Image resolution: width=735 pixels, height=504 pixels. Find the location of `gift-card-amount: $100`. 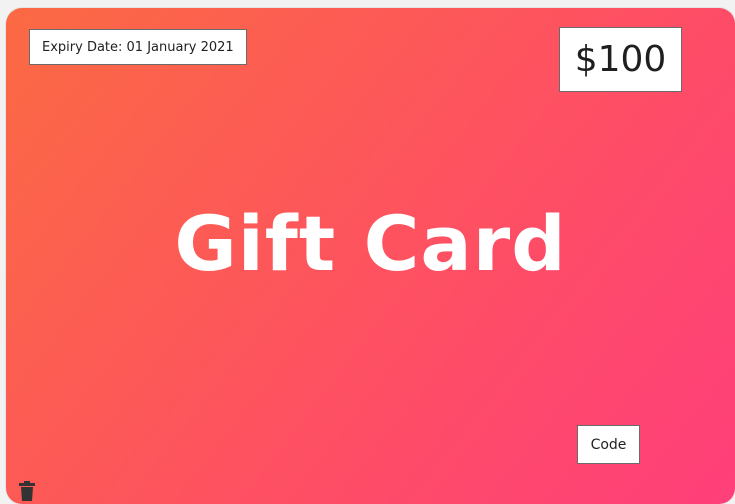

gift-card-amount: $100 is located at coordinates (620, 59).